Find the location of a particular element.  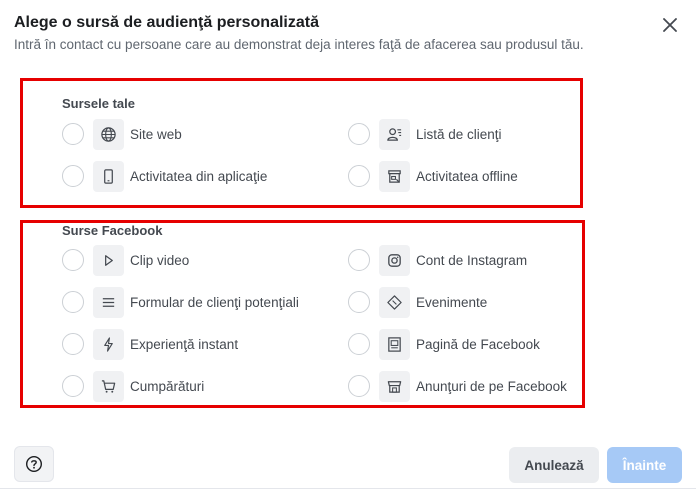

store-icon is located at coordinates (394, 176).